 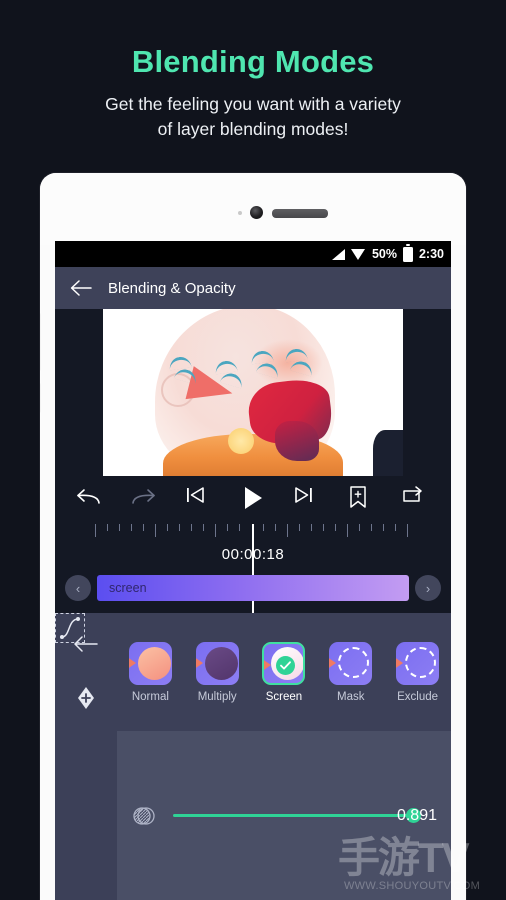 I want to click on bookmark-add-icon, so click(x=362, y=500).